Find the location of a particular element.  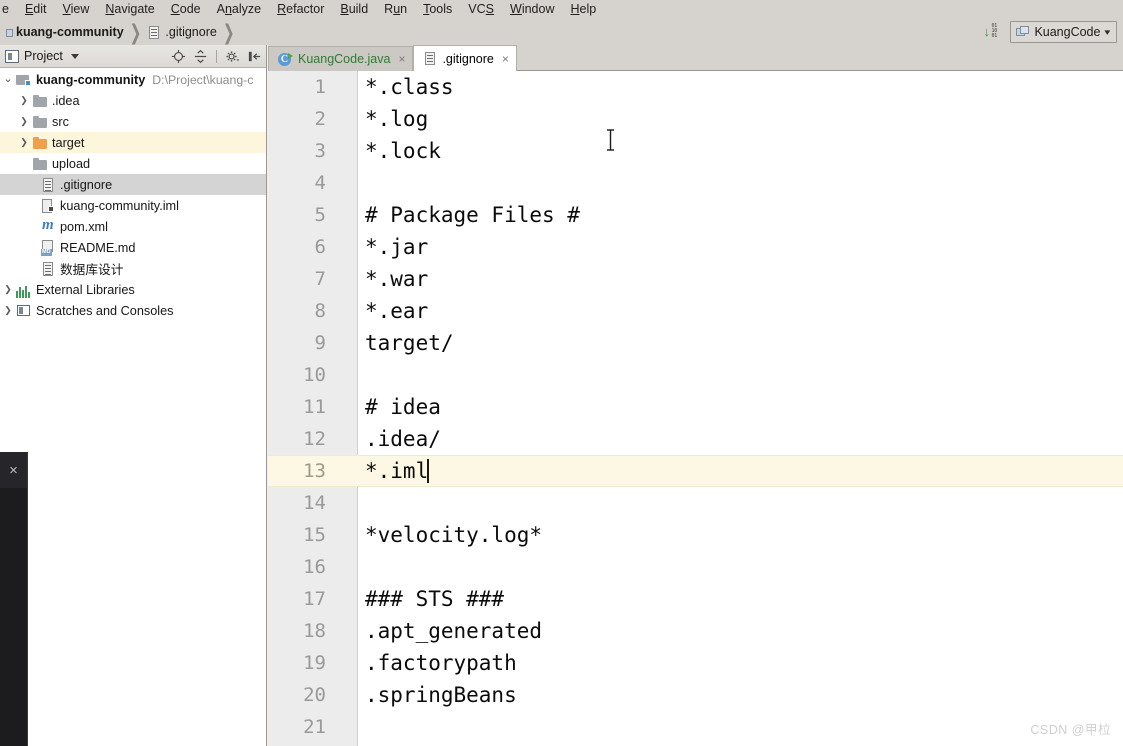

code-line: 5 # Package Files # is located at coordinates (695, 215).